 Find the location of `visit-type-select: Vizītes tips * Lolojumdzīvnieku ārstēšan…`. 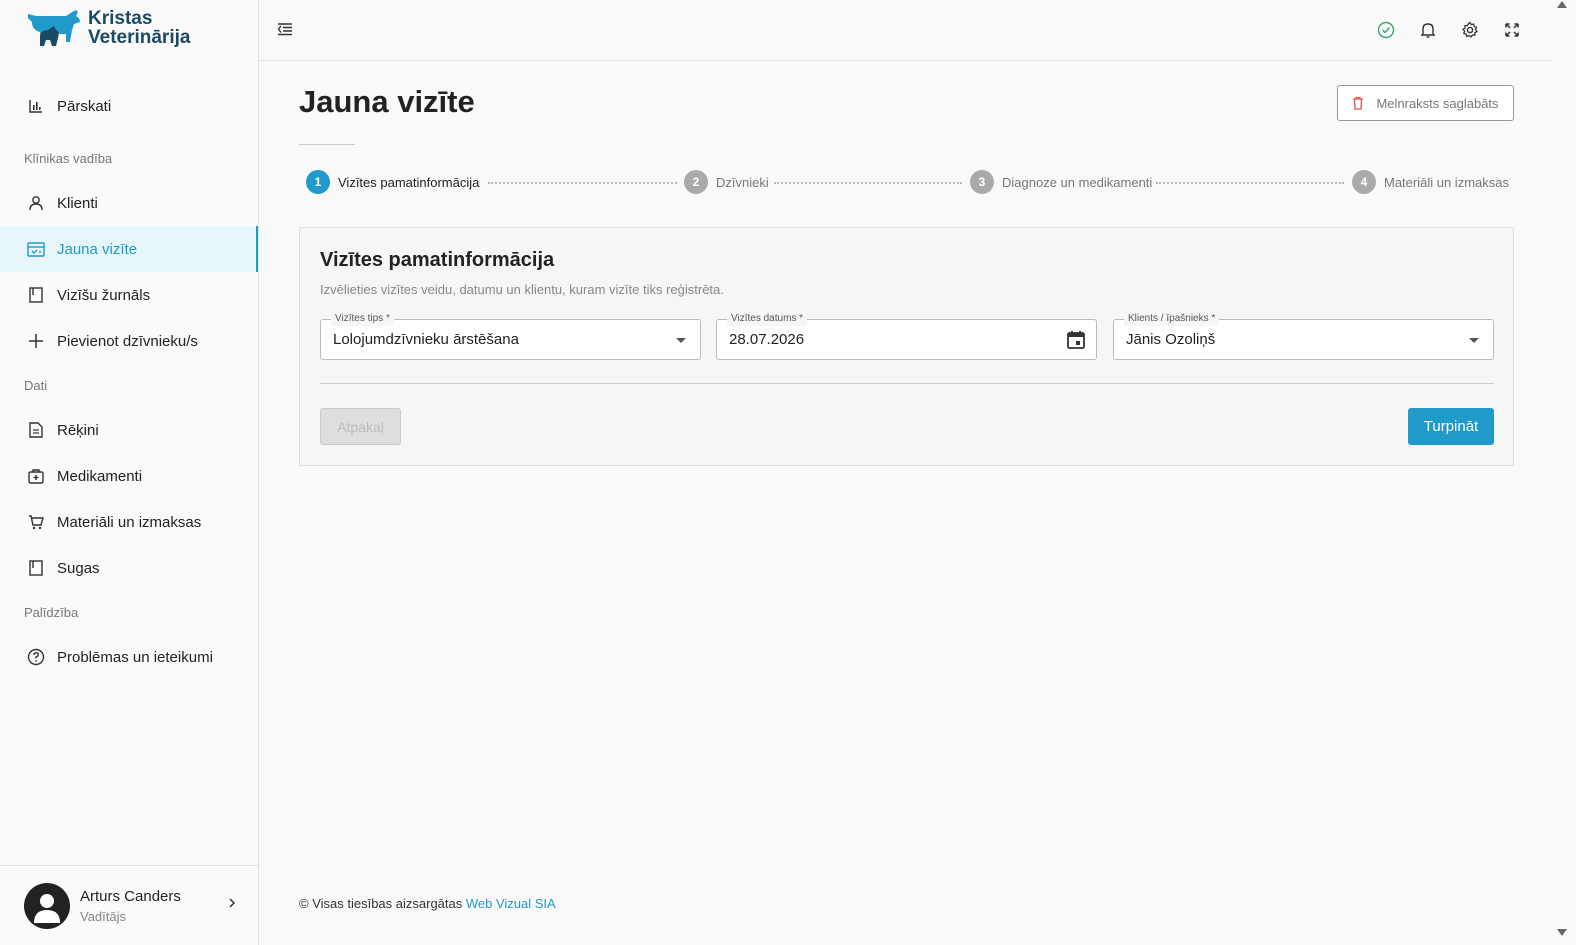

visit-type-select: Vizītes tips * Lolojumdzīvnieku ārstēšan… is located at coordinates (510, 336).